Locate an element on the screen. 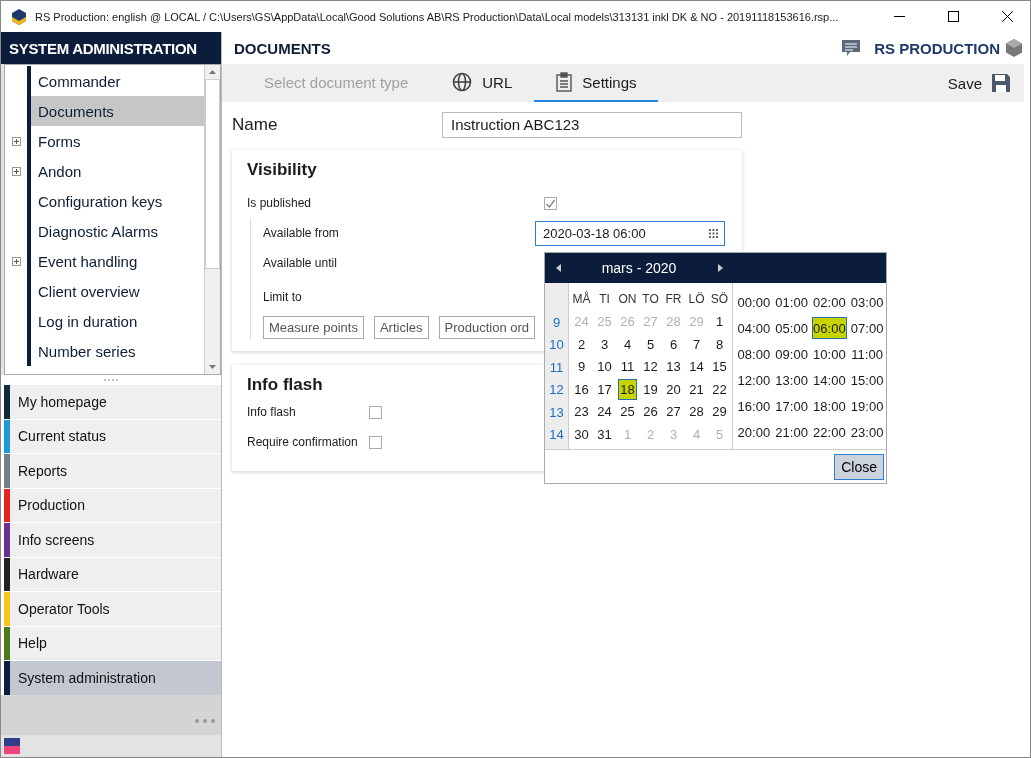  time-option: 16:00 is located at coordinates (754, 406).